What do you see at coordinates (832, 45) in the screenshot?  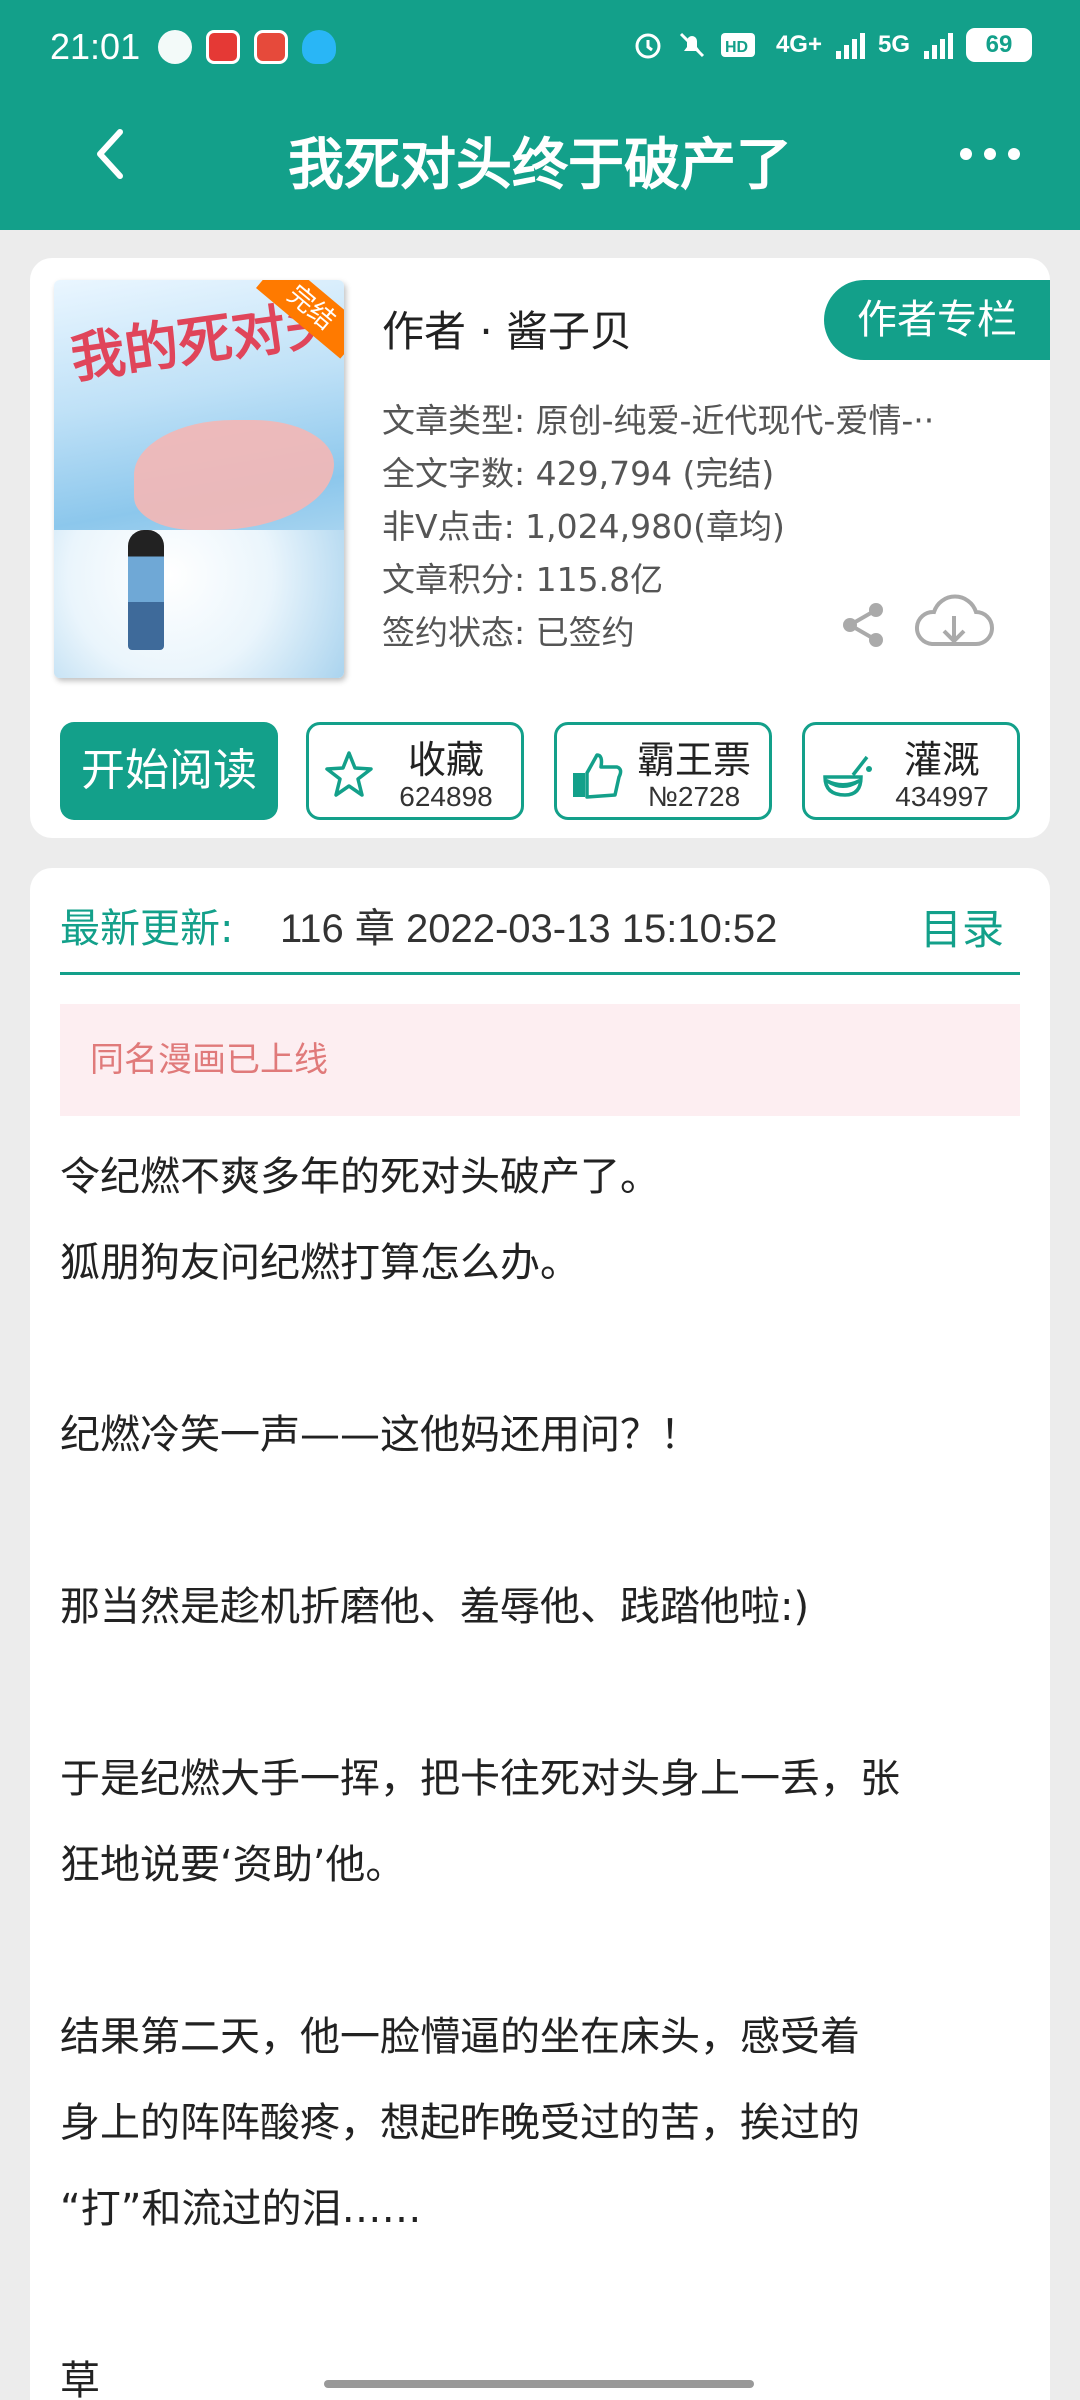 I see `system-icons: HD 4G+ 5G 69` at bounding box center [832, 45].